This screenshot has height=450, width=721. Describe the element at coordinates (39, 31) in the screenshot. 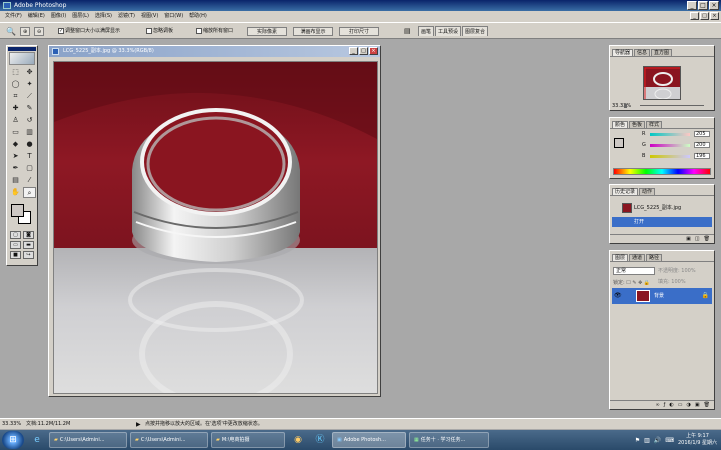

I see `zoom-out-icon: ⊖` at that location.